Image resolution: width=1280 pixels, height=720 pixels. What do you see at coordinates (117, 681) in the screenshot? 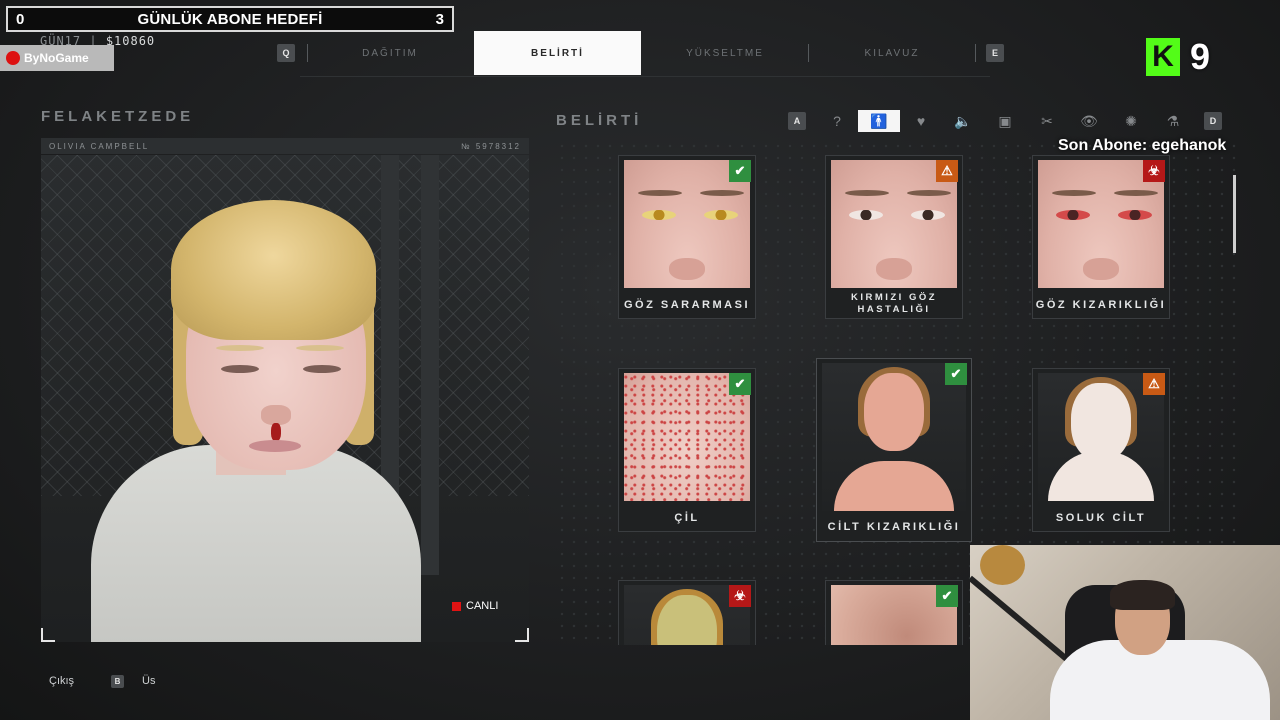
I see `base-key: B` at bounding box center [117, 681].